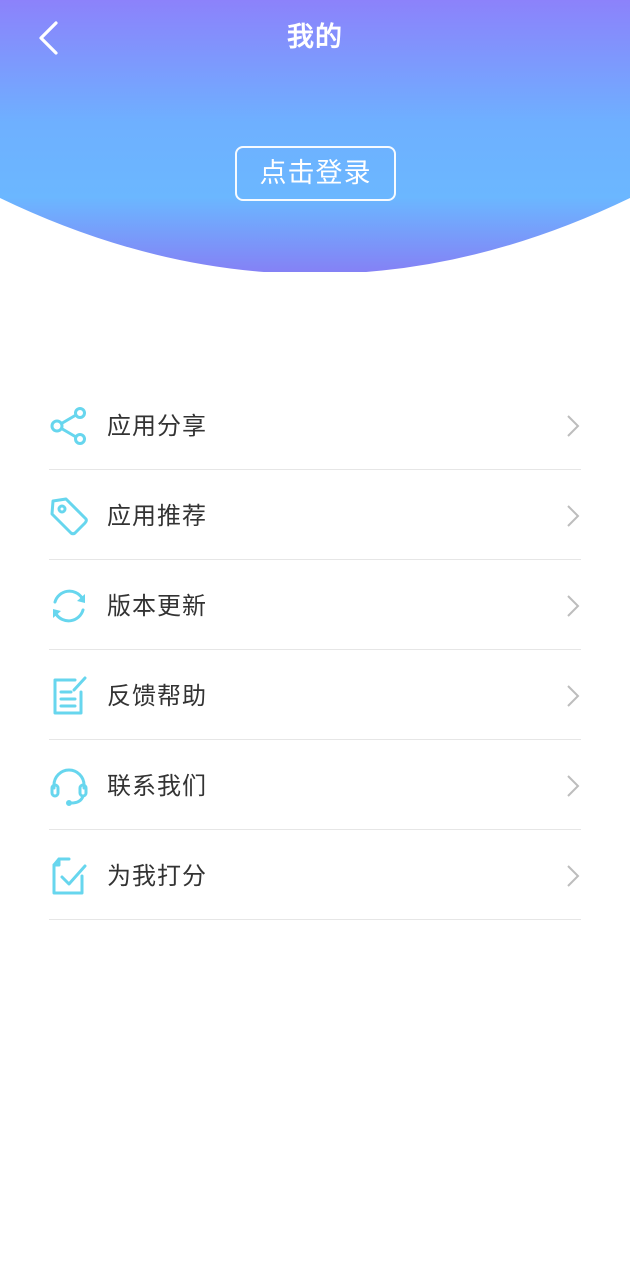  I want to click on headset-icon, so click(69, 787).